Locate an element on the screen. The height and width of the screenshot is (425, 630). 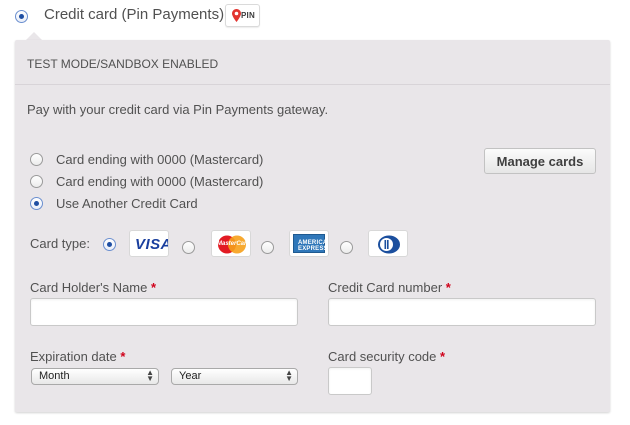
amex-box: AMERICAN EXPRESS is located at coordinates (310, 243).